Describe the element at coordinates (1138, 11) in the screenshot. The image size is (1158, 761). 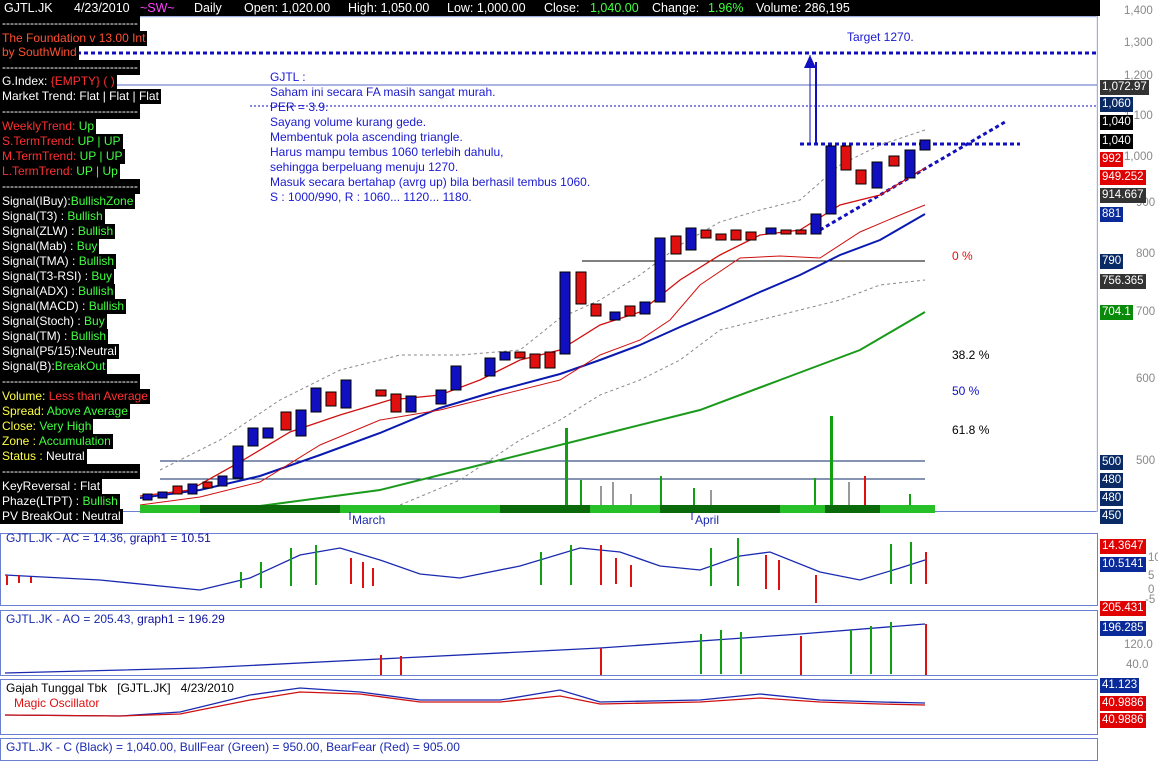
I see `price-tick: 1,400` at that location.